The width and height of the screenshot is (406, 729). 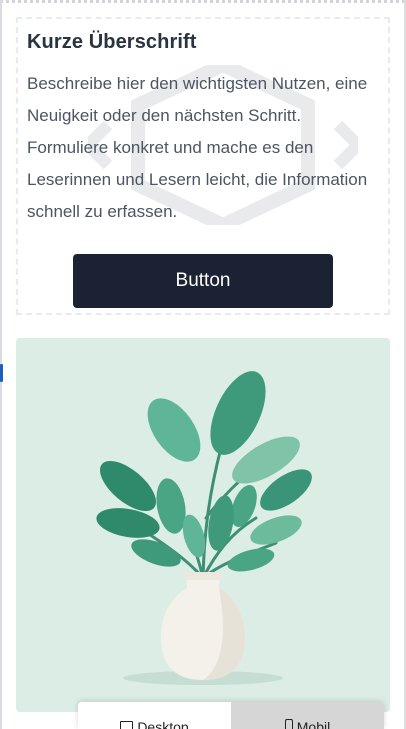 What do you see at coordinates (154, 715) in the screenshot?
I see `desktop-view-button: Desktop` at bounding box center [154, 715].